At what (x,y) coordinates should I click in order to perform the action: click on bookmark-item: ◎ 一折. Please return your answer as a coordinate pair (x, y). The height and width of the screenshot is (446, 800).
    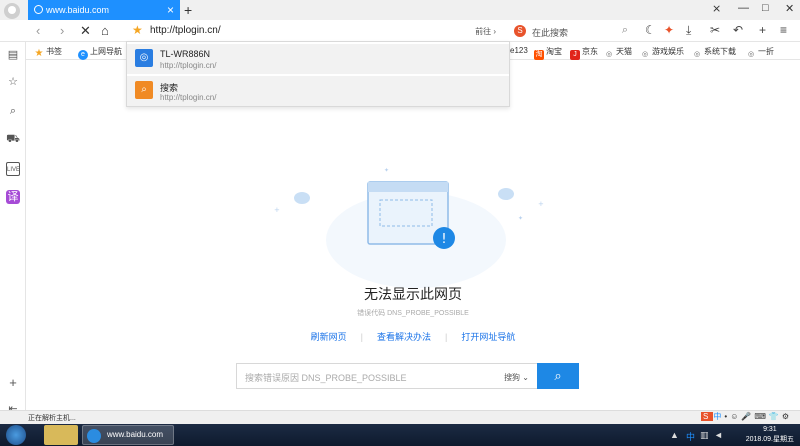
    Looking at the image, I should click on (760, 53).